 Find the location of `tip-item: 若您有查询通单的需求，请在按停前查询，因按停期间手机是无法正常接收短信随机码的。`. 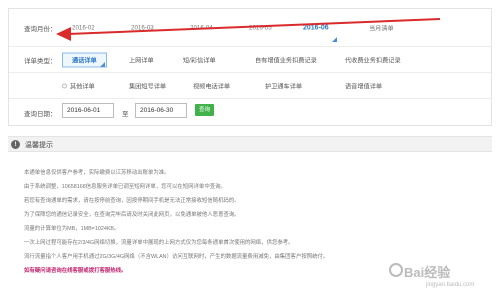

tip-item: 若您有查询通单的需求，请在按停前查询，因按停期间手机是无法正常接收短信随机码的。 is located at coordinates (132, 201).